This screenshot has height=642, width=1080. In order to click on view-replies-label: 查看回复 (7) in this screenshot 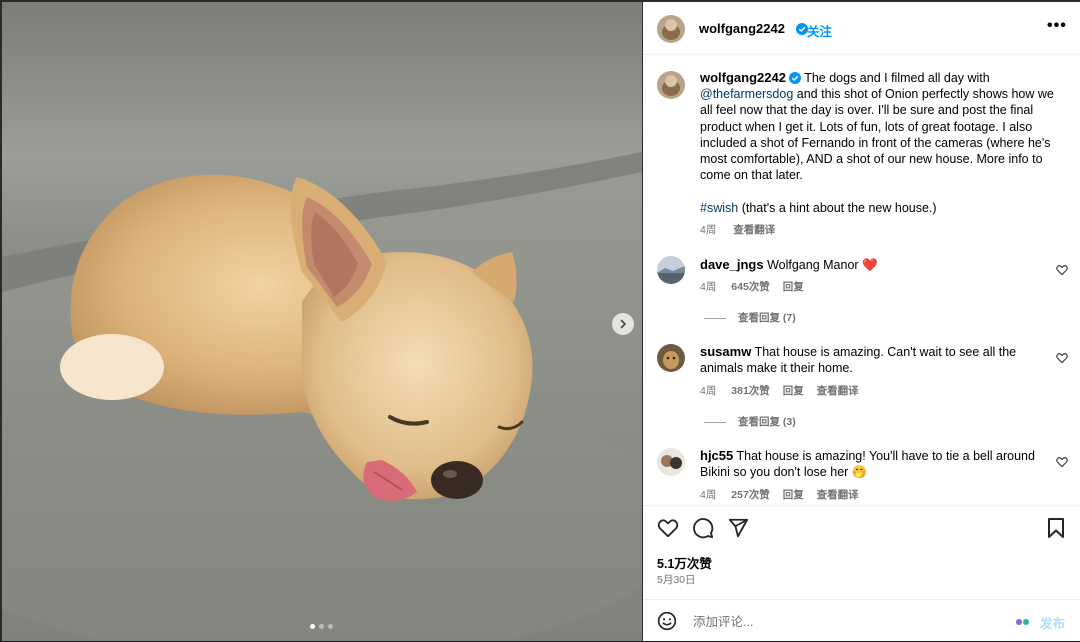, I will do `click(767, 318)`.